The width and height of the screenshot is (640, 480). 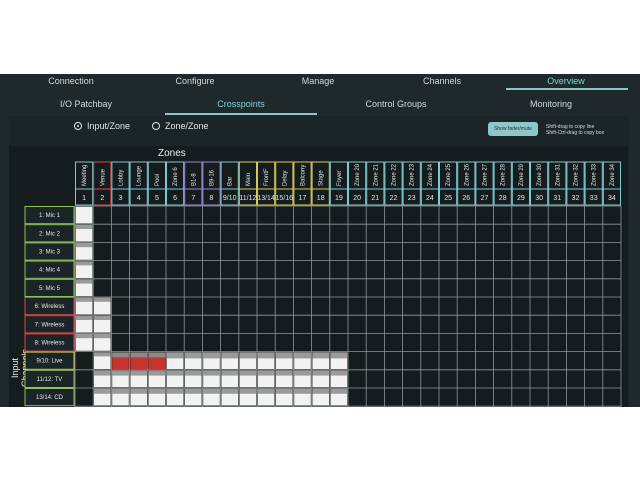 What do you see at coordinates (247, 198) in the screenshot?
I see `zone-number-label: 11/12` at bounding box center [247, 198].